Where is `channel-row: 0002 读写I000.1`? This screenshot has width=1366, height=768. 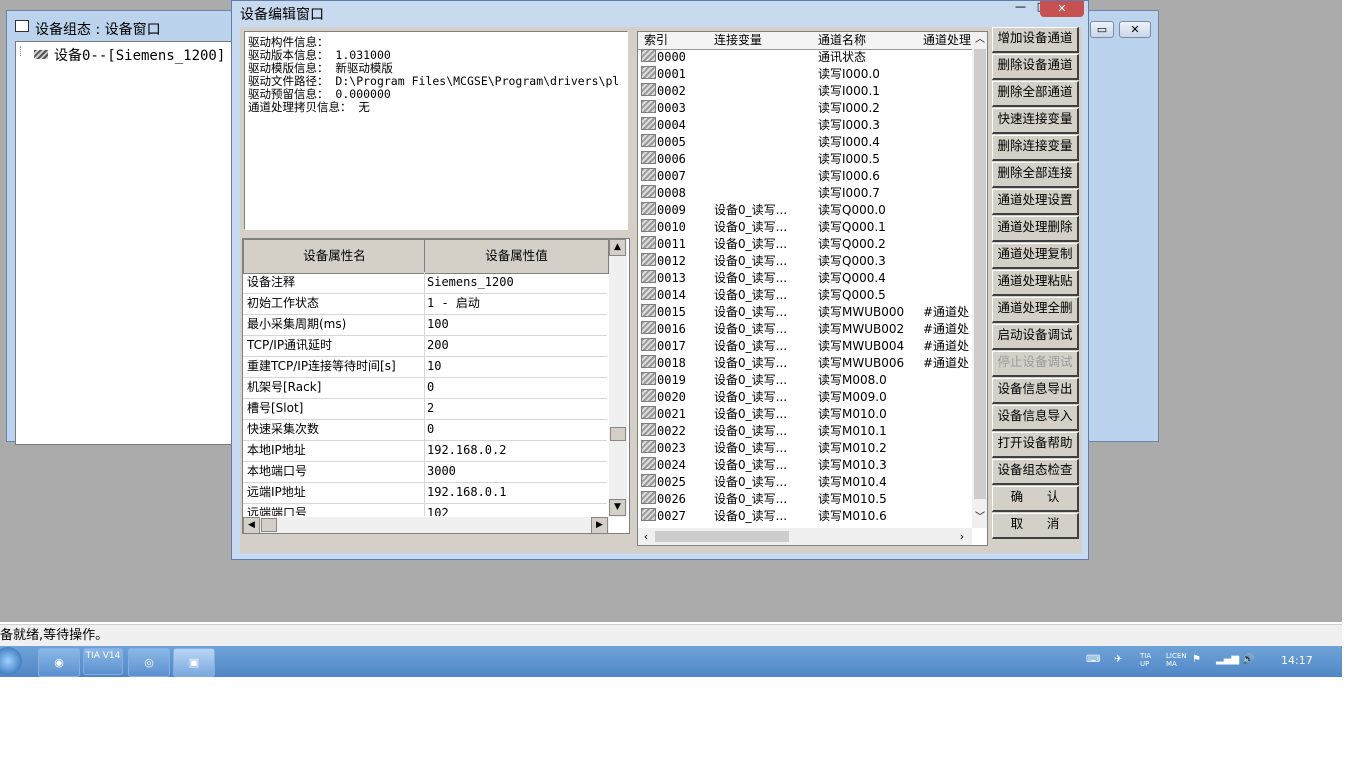
channel-row: 0002 读写I000.1 is located at coordinates (805, 91).